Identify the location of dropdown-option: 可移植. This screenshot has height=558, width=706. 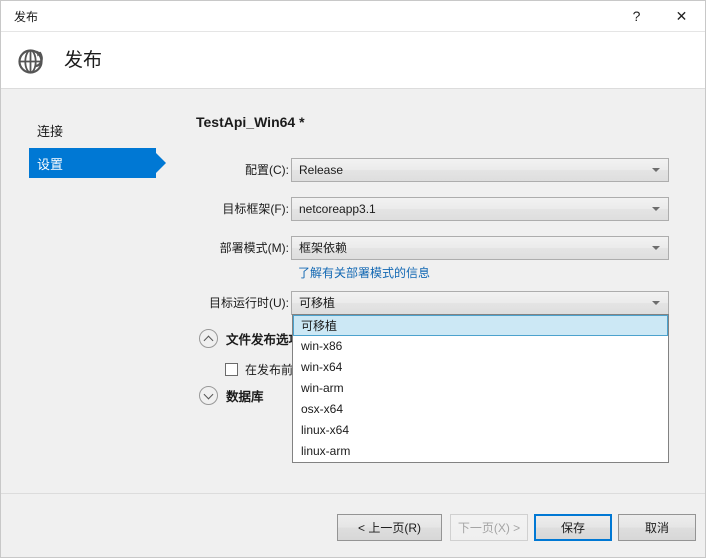
(480, 325).